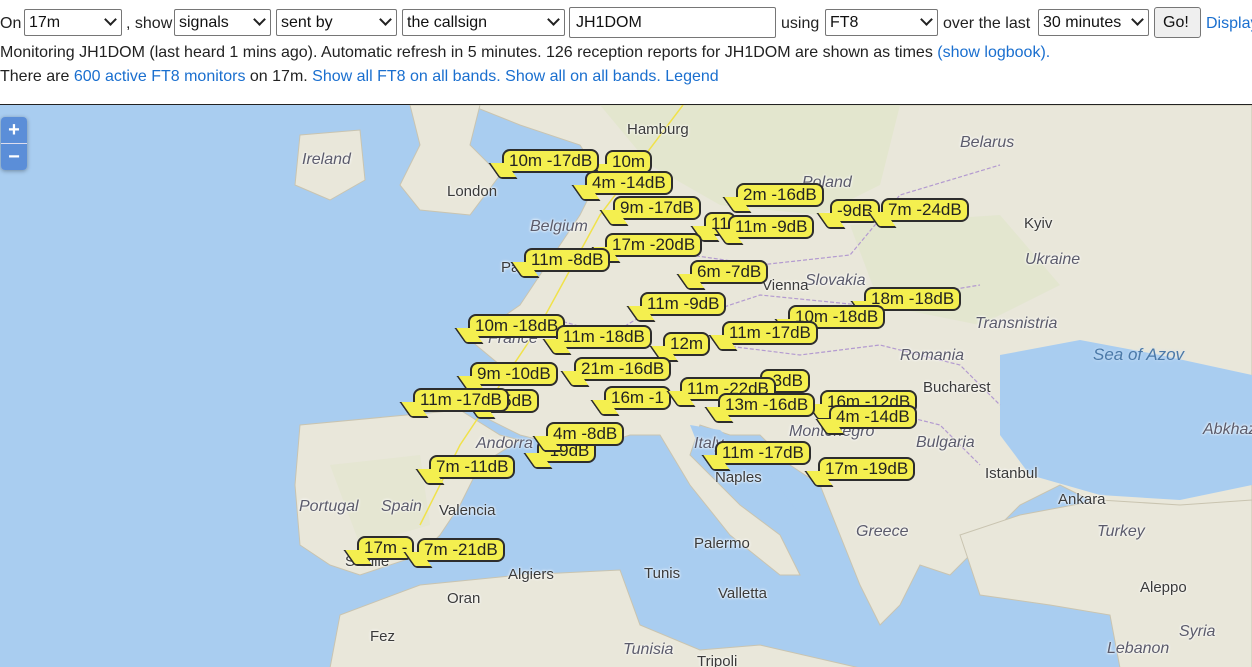 The height and width of the screenshot is (667, 1252). I want to click on place-label: Lebanon, so click(1138, 648).